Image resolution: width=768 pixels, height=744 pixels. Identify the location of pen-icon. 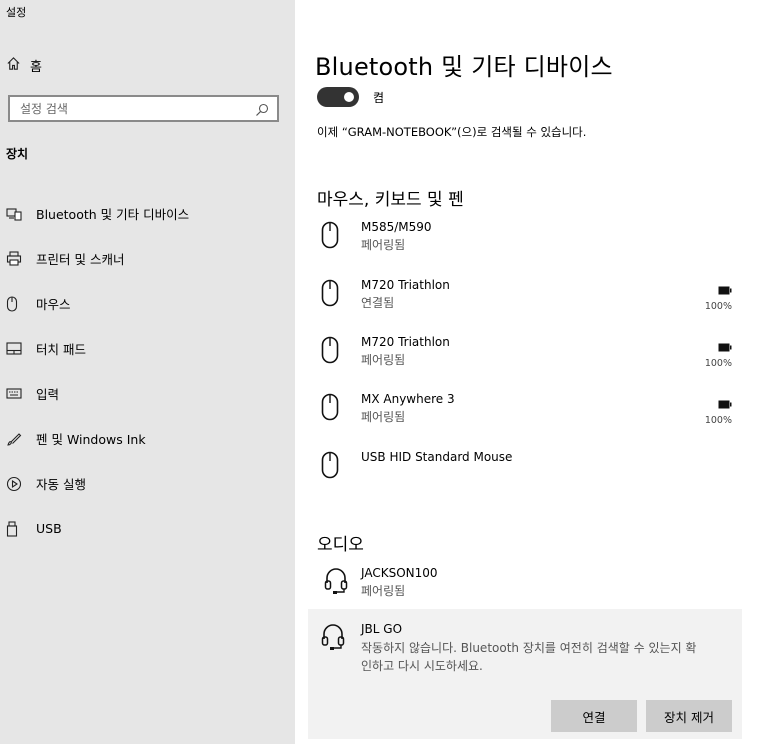
(21, 439).